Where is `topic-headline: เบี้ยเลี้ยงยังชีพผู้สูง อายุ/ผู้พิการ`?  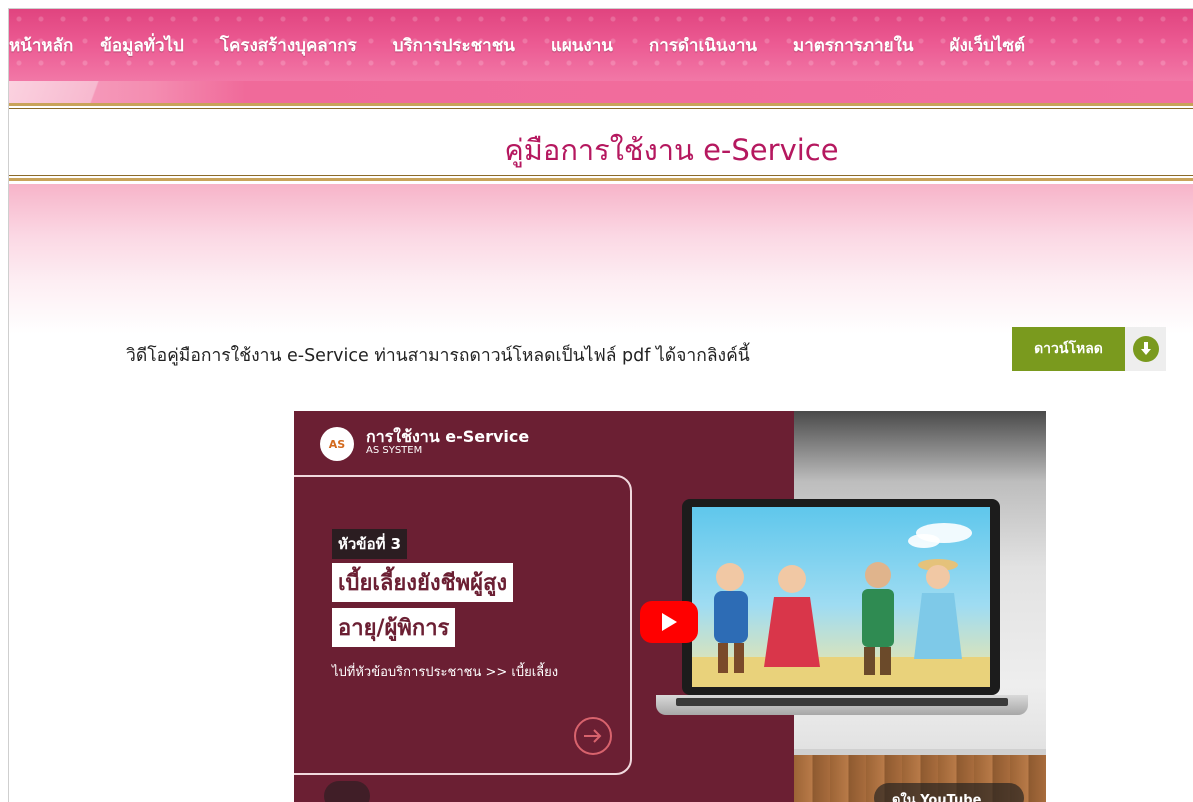 topic-headline: เบี้ยเลี้ยงยังชีพผู้สูง อายุ/ผู้พิการ is located at coordinates (423, 608).